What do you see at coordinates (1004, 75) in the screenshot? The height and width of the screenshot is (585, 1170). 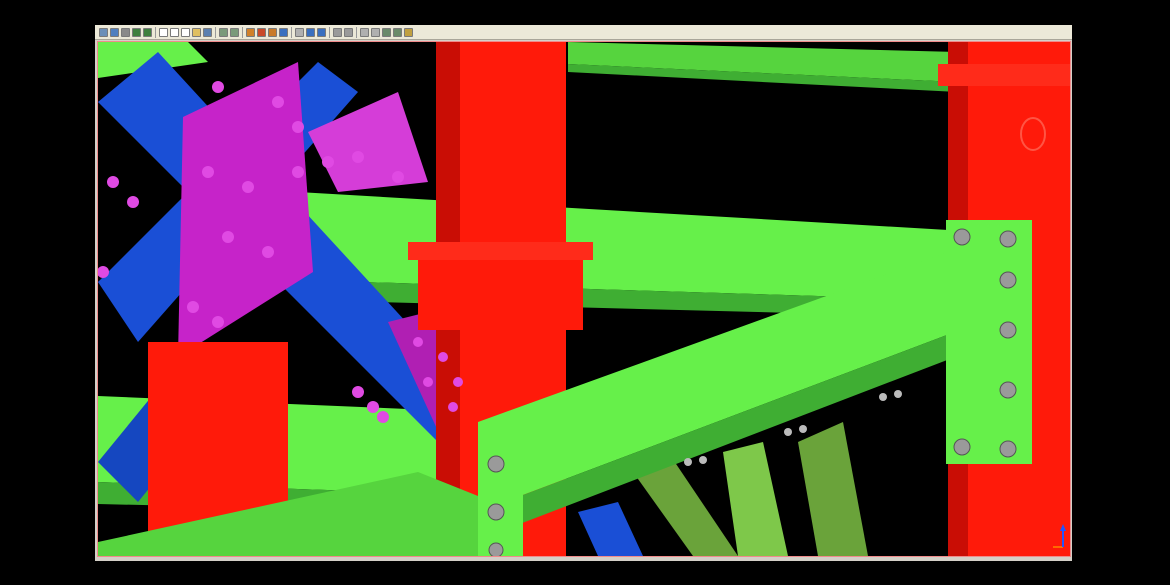 I see `column-right-cap` at bounding box center [1004, 75].